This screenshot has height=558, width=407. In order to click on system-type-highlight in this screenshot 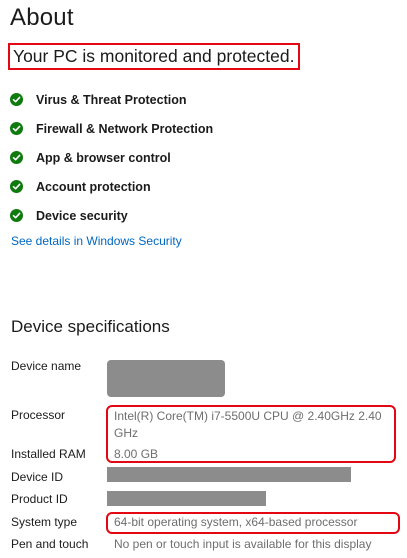, I will do `click(253, 523)`.